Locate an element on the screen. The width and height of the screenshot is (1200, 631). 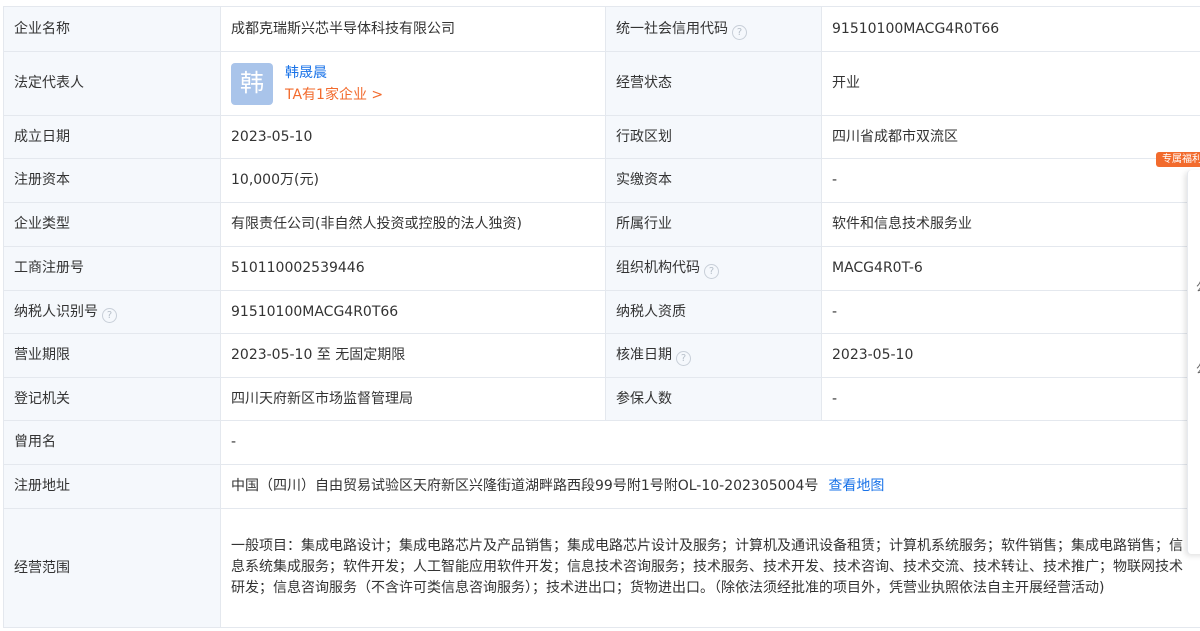
table-row: 登记机关 四川天府新区市场监督管理局 参保人数 - is located at coordinates (601, 399).